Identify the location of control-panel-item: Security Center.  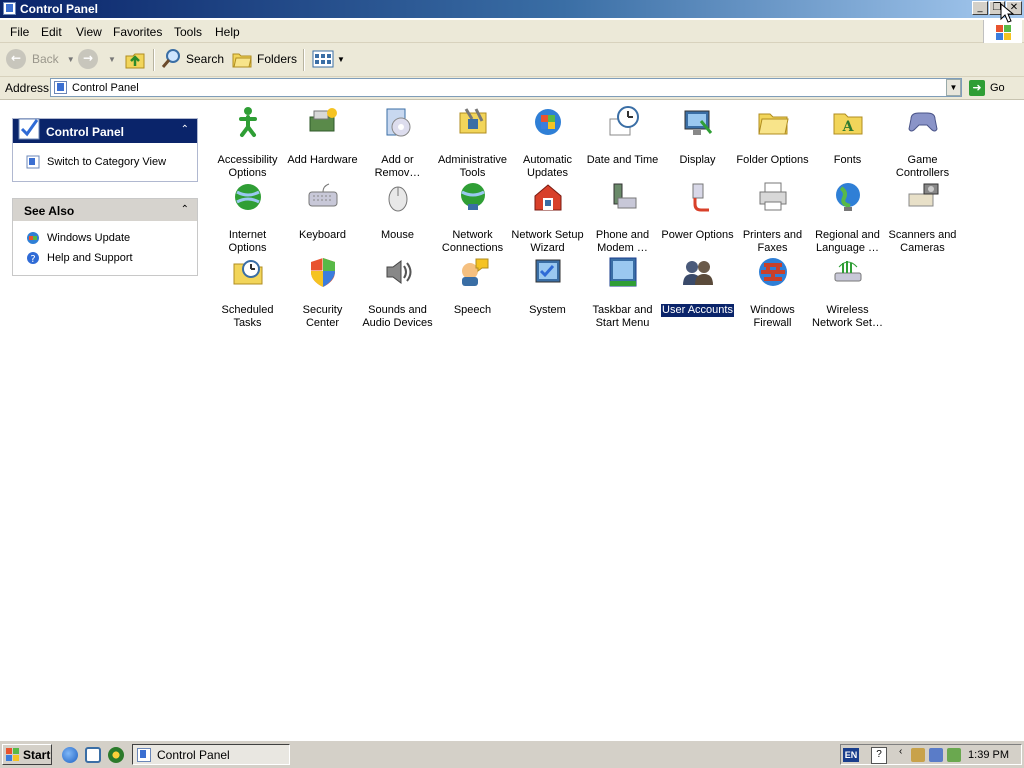
(322, 292).